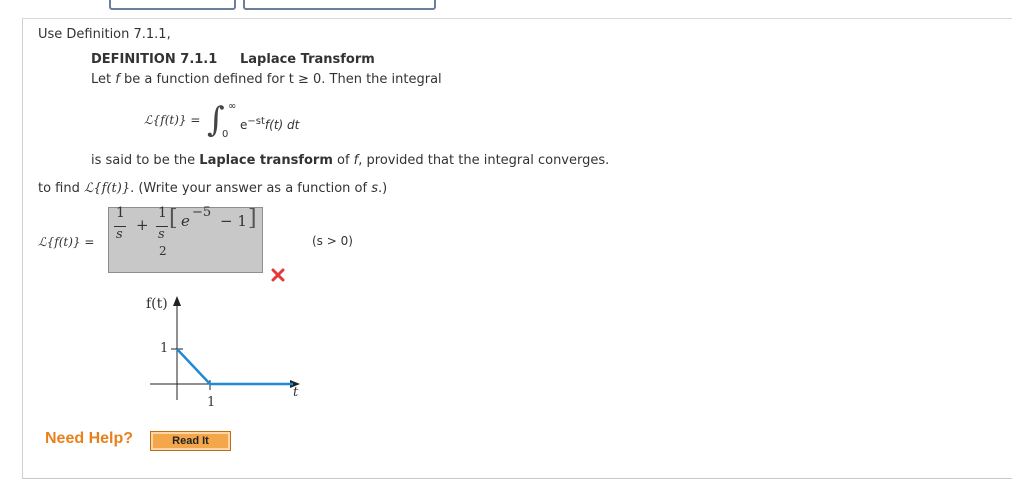  What do you see at coordinates (185, 239) in the screenshot?
I see `answer-input-box: 1 s + 1 s 2 [ e −5 − 1 ]` at bounding box center [185, 239].